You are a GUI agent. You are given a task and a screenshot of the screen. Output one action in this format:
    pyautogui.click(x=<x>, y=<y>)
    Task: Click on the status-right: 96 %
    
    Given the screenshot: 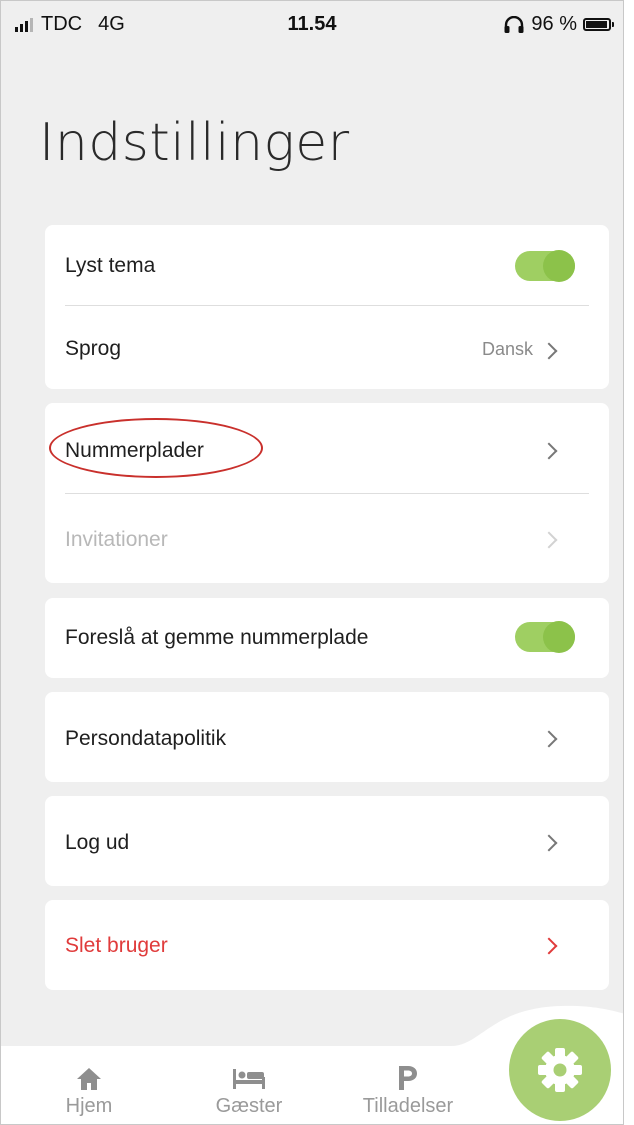 What is the action you would take?
    pyautogui.click(x=558, y=24)
    